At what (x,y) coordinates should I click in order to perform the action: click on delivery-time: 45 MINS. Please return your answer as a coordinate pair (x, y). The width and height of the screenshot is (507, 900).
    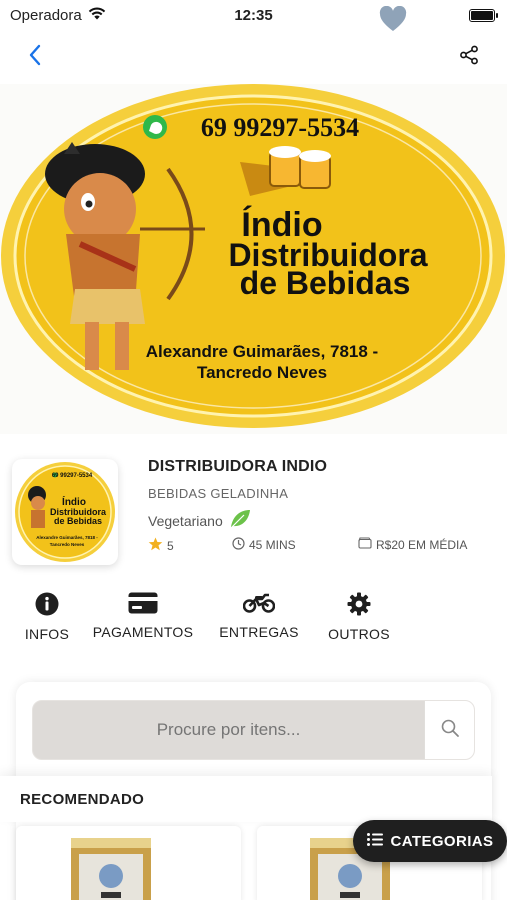
    Looking at the image, I should click on (264, 545).